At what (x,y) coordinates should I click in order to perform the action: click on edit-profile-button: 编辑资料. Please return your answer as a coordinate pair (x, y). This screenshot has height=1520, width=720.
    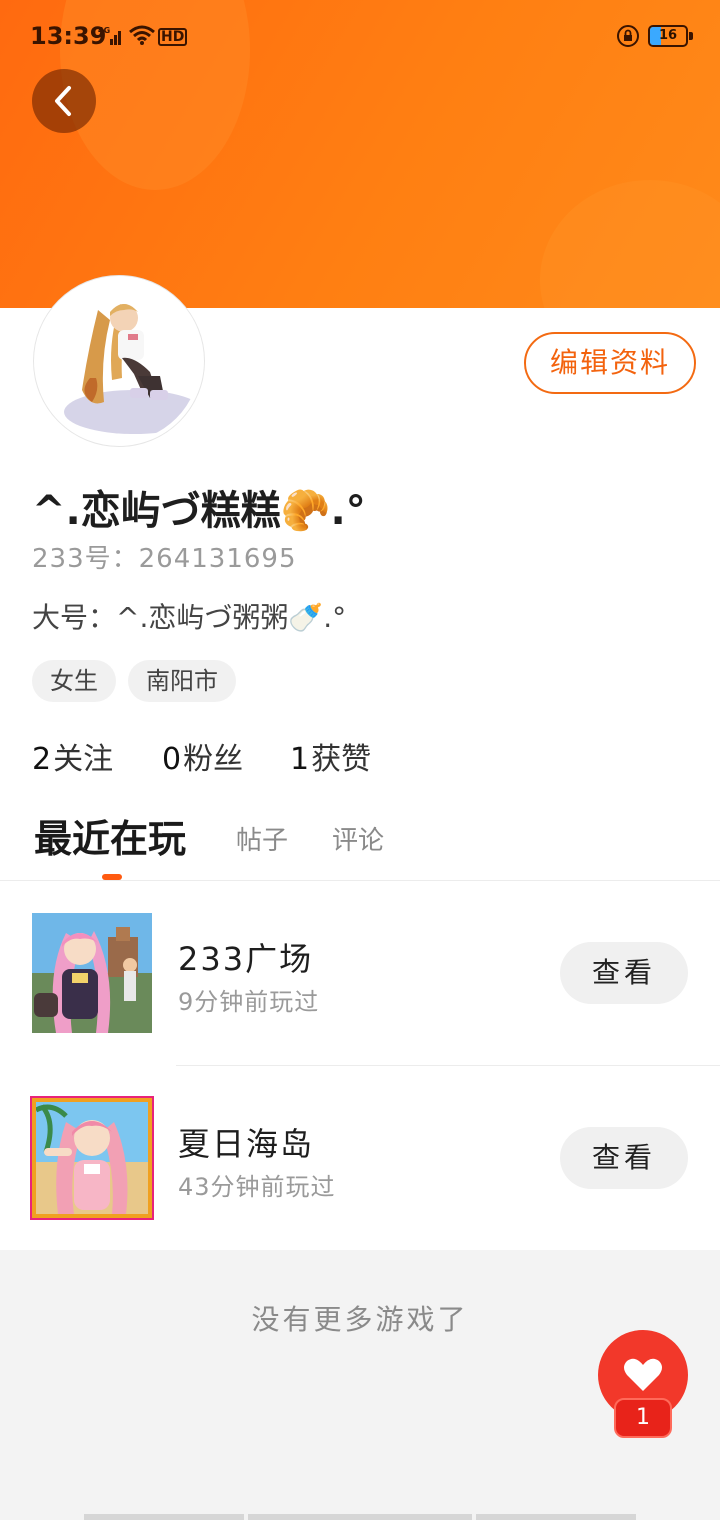
    Looking at the image, I should click on (610, 363).